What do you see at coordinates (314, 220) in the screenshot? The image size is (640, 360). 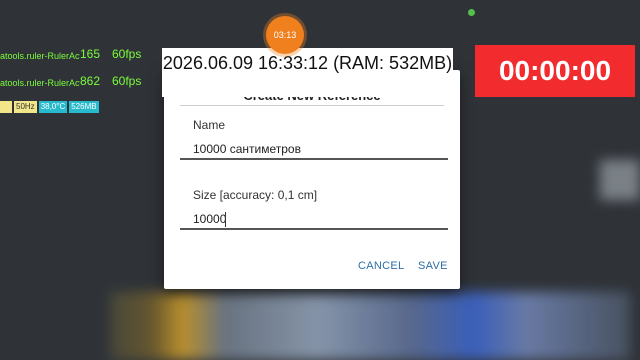 I see `size-input` at bounding box center [314, 220].